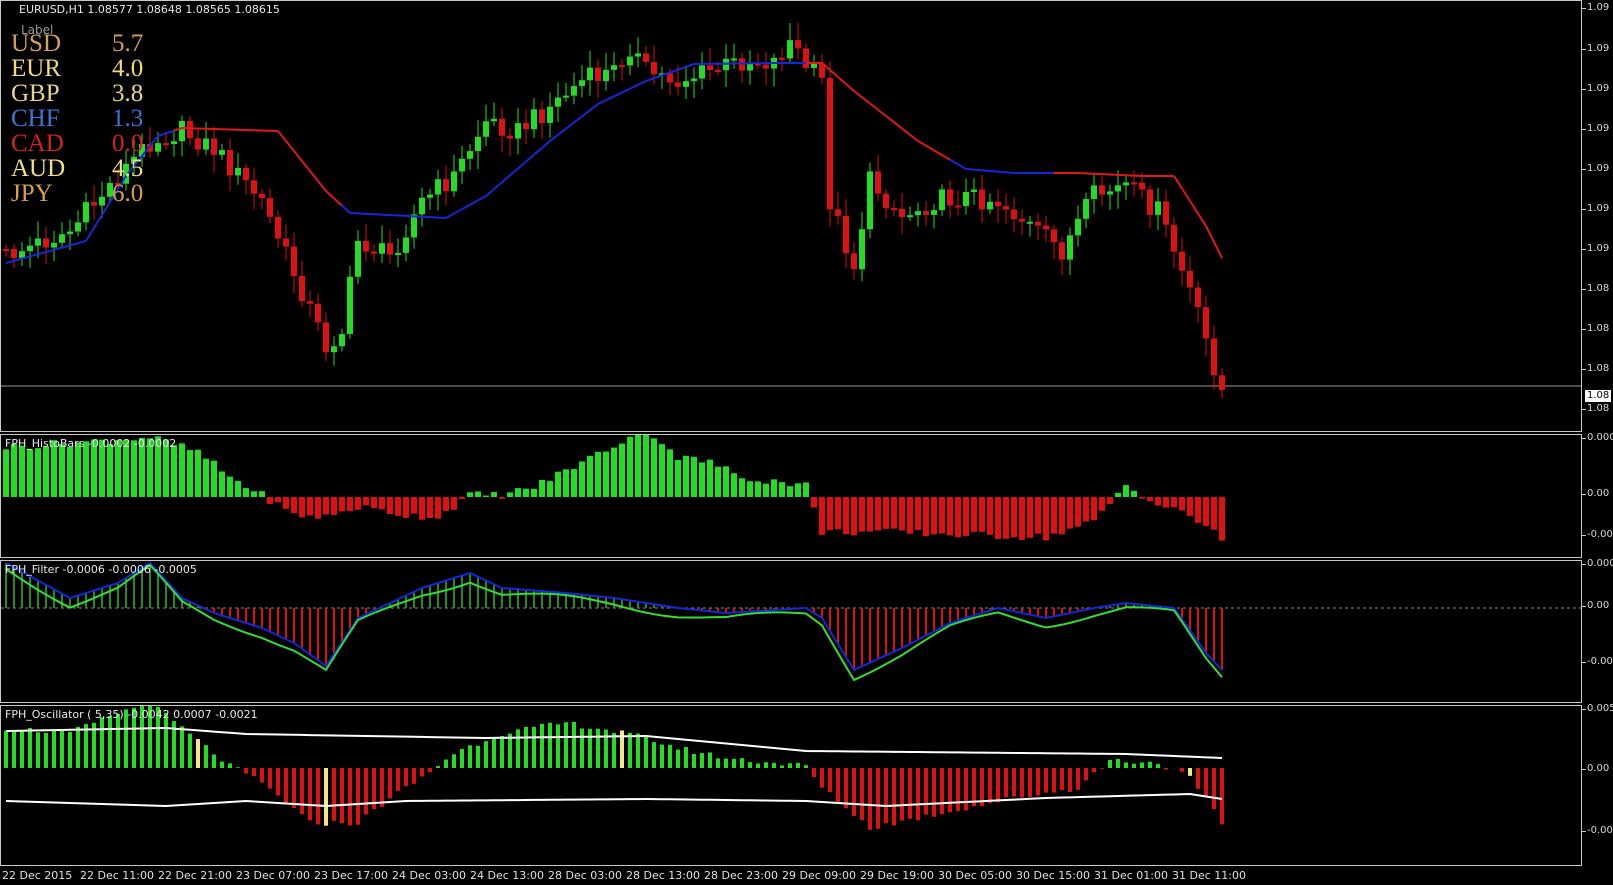 The height and width of the screenshot is (885, 1613). I want to click on oscillator-chart, so click(614, 768).